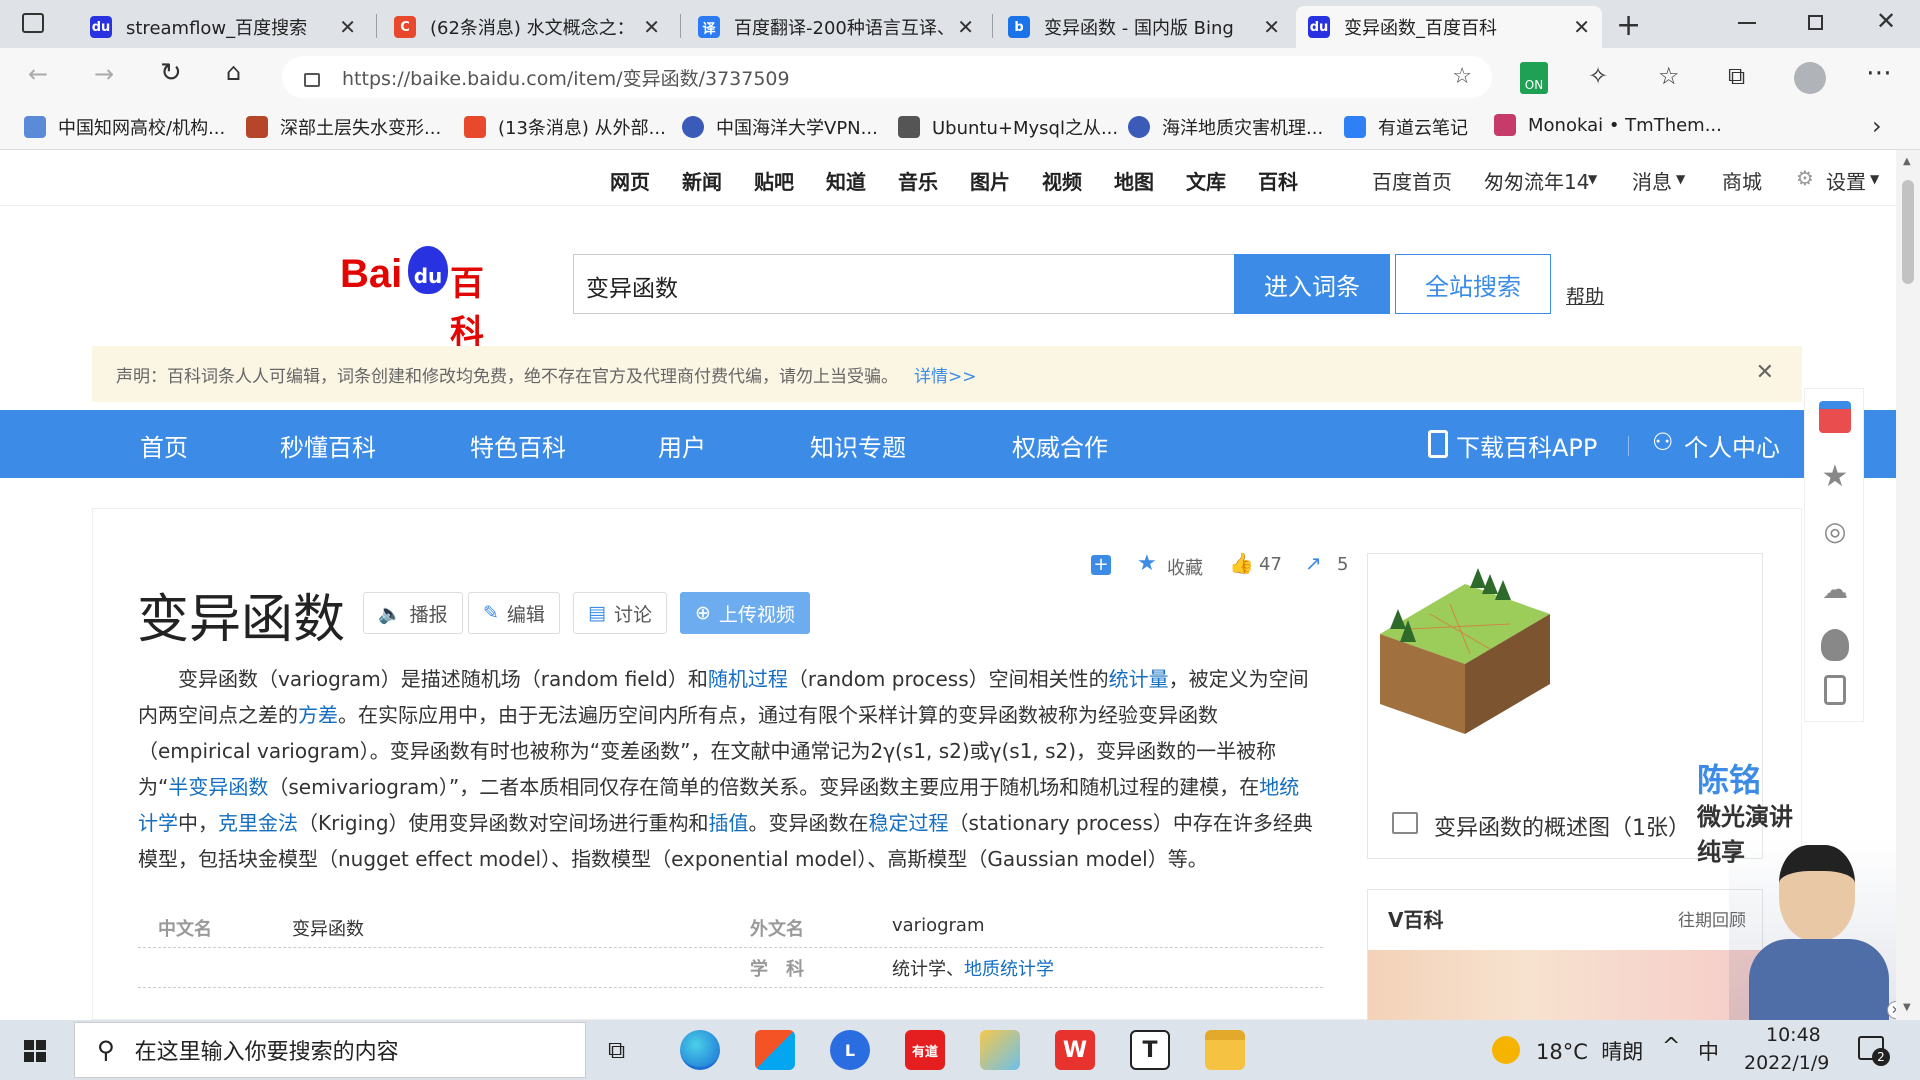 The width and height of the screenshot is (1920, 1080). Describe the element at coordinates (1526, 445) in the screenshot. I see `download-app-link: 下载百科APP` at that location.